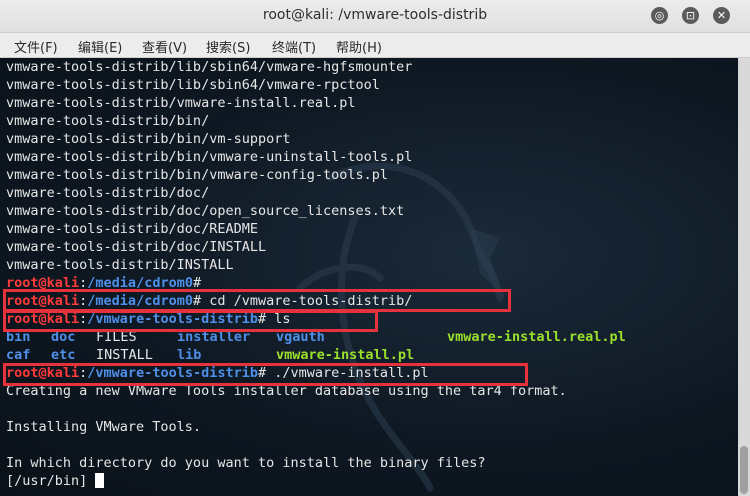 The width and height of the screenshot is (750, 496). I want to click on close-button: ✕, so click(721, 15).